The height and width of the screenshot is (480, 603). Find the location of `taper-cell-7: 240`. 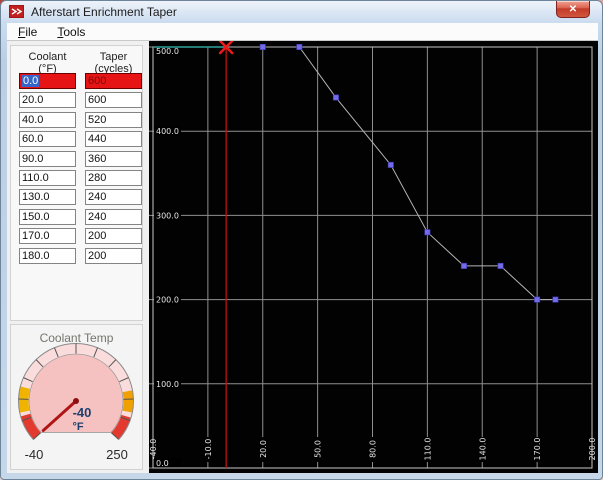

taper-cell-7: 240 is located at coordinates (113, 216).